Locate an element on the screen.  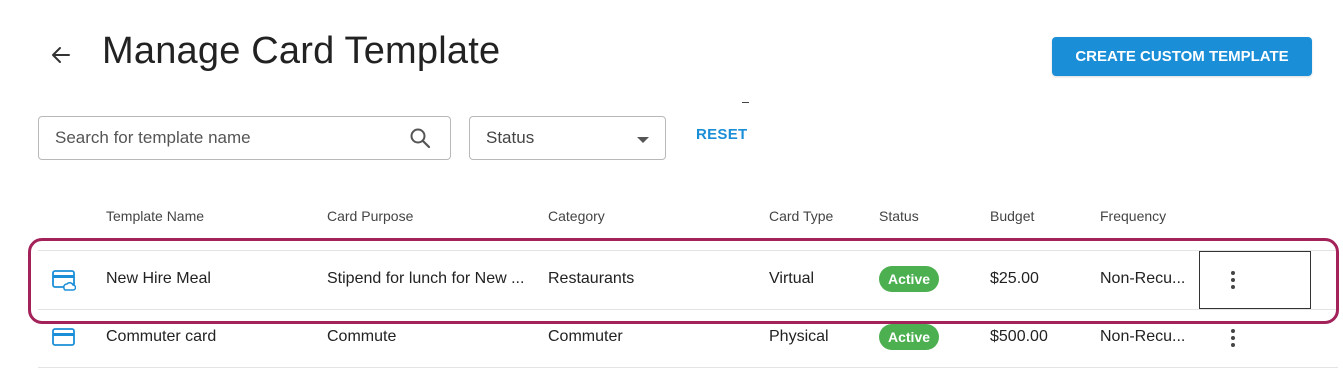
template-name: Commuter card is located at coordinates (161, 336).